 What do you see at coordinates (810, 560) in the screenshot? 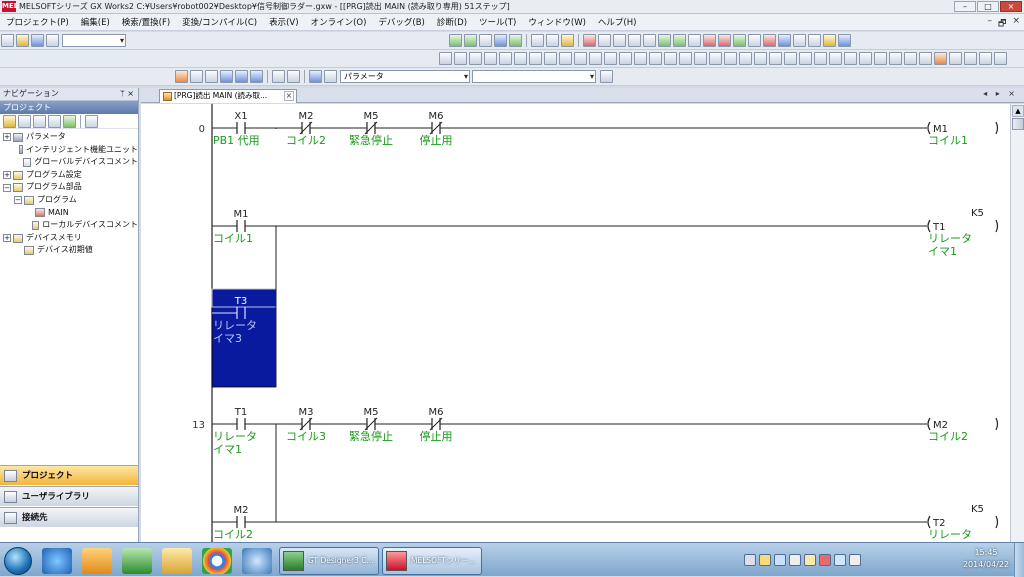
I see `flag-icon` at bounding box center [810, 560].